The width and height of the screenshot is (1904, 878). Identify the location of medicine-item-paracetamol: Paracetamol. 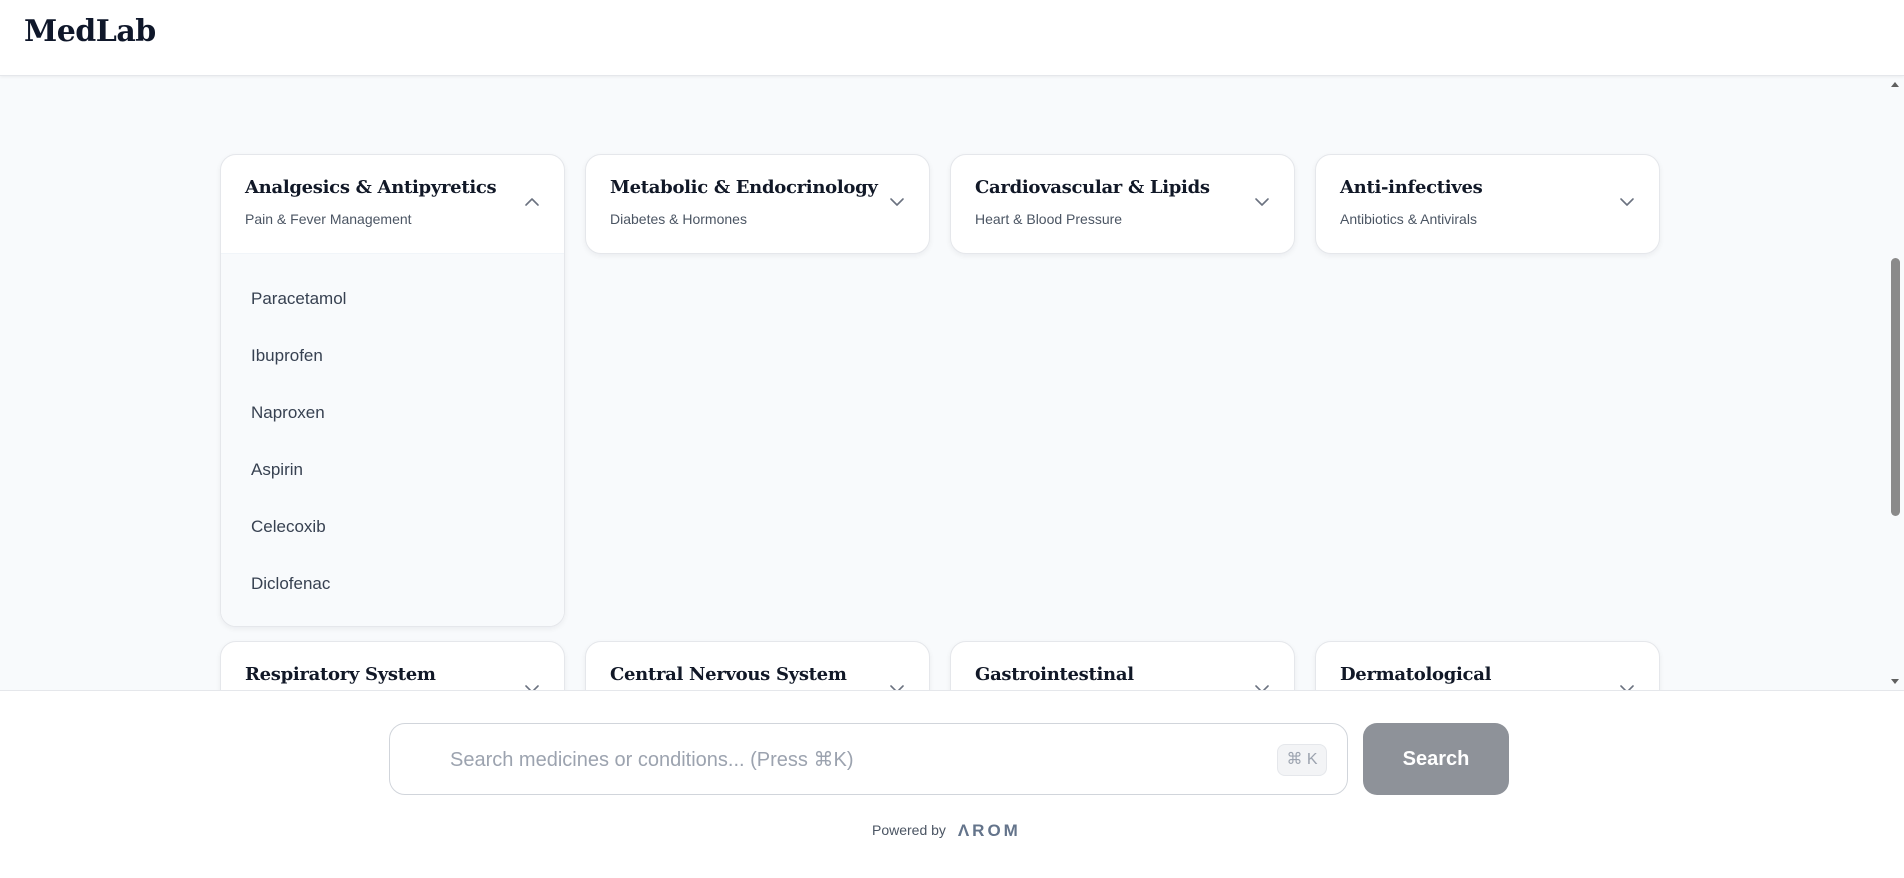
(392, 302).